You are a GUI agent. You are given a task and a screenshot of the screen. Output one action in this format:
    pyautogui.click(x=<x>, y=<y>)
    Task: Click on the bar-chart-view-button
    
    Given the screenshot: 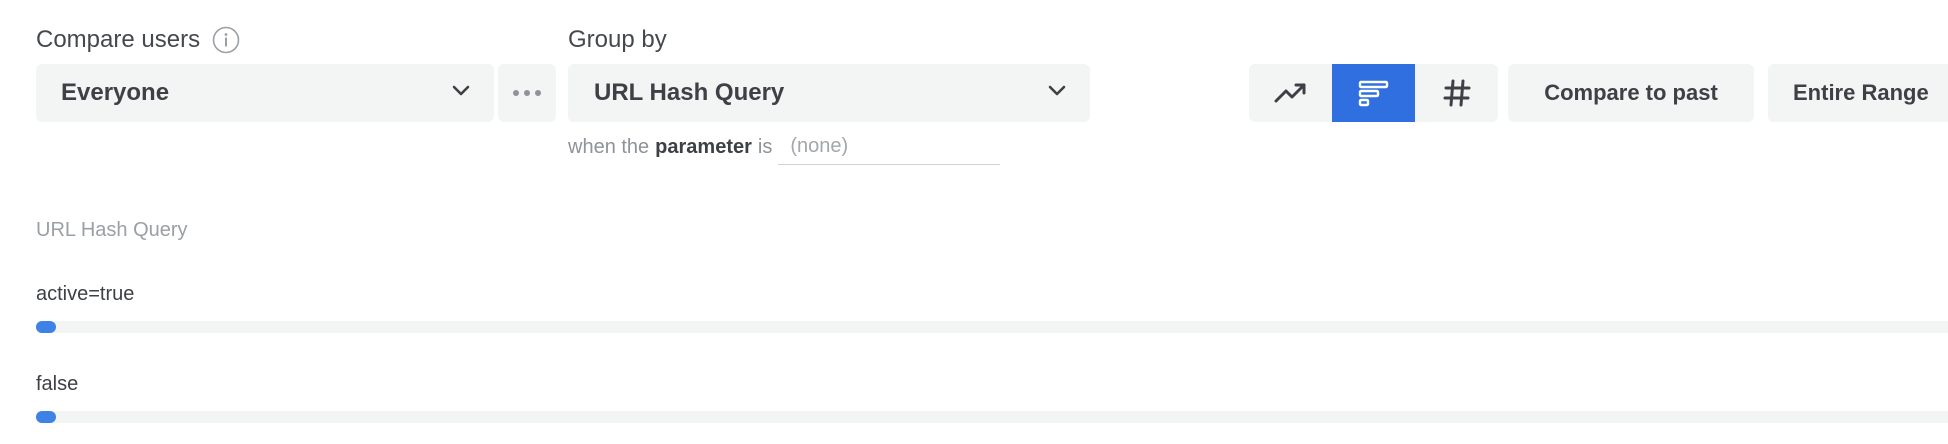 What is the action you would take?
    pyautogui.click(x=1373, y=93)
    